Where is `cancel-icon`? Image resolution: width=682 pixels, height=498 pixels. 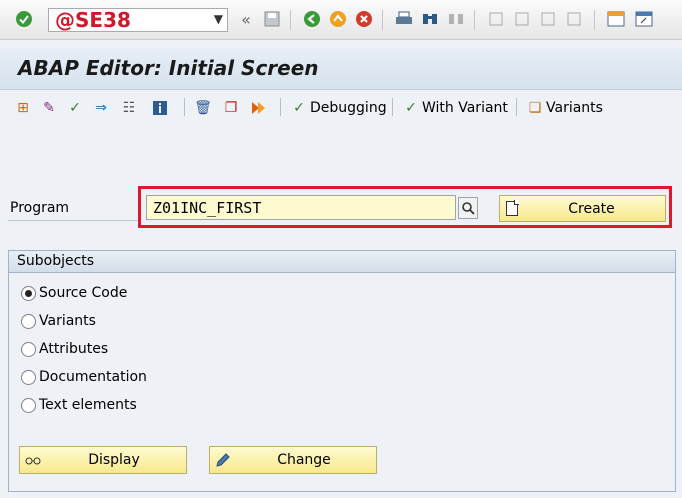
cancel-icon is located at coordinates (364, 19).